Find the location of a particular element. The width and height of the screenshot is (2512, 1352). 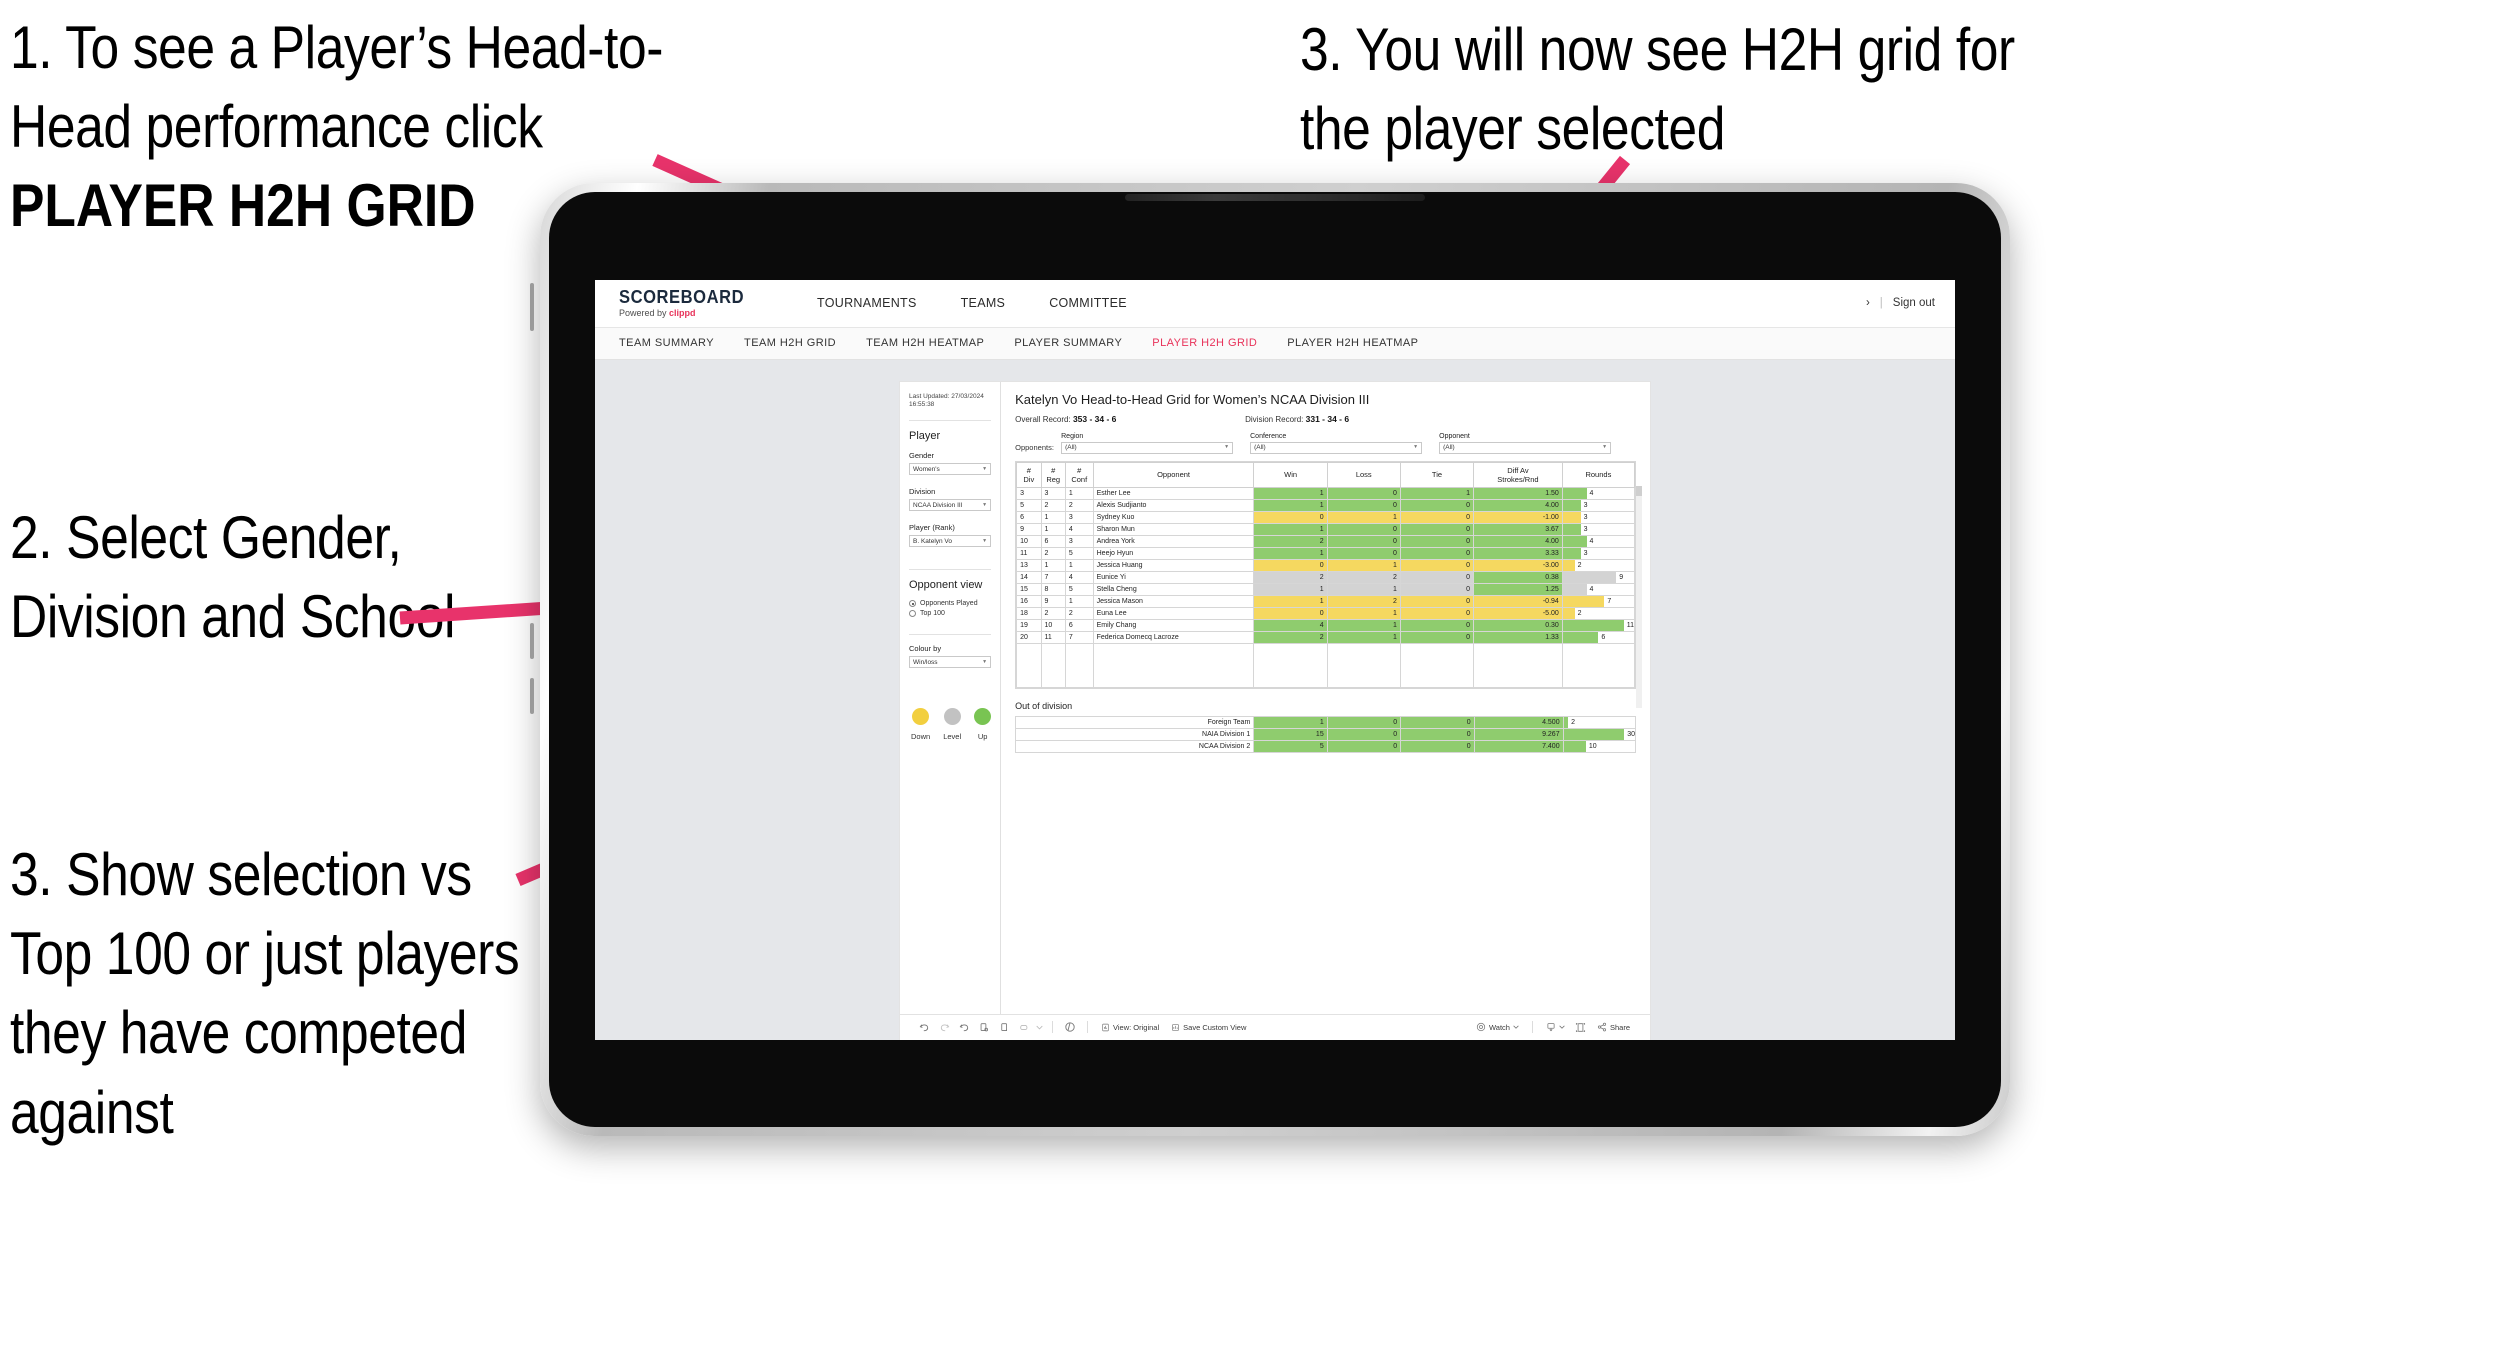

undo-icon is located at coordinates (924, 1027).